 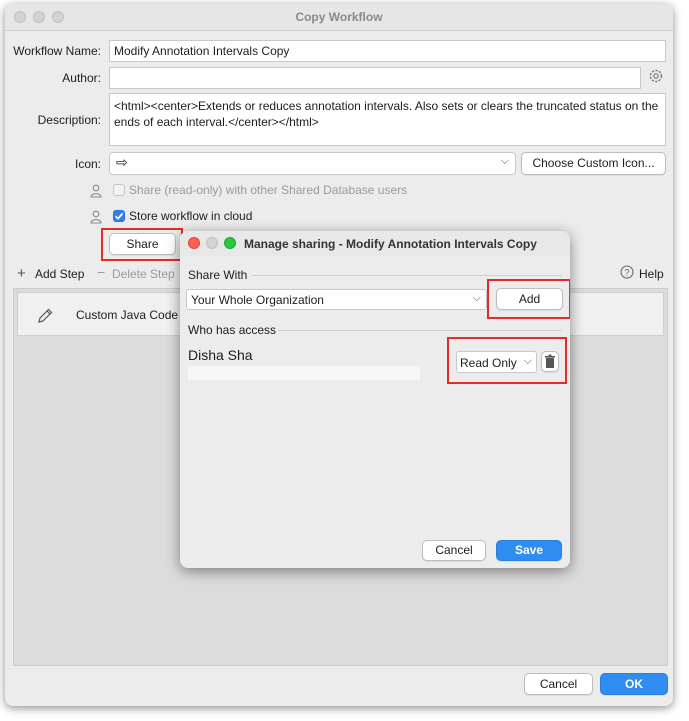 I want to click on trash-icon, so click(x=550, y=361).